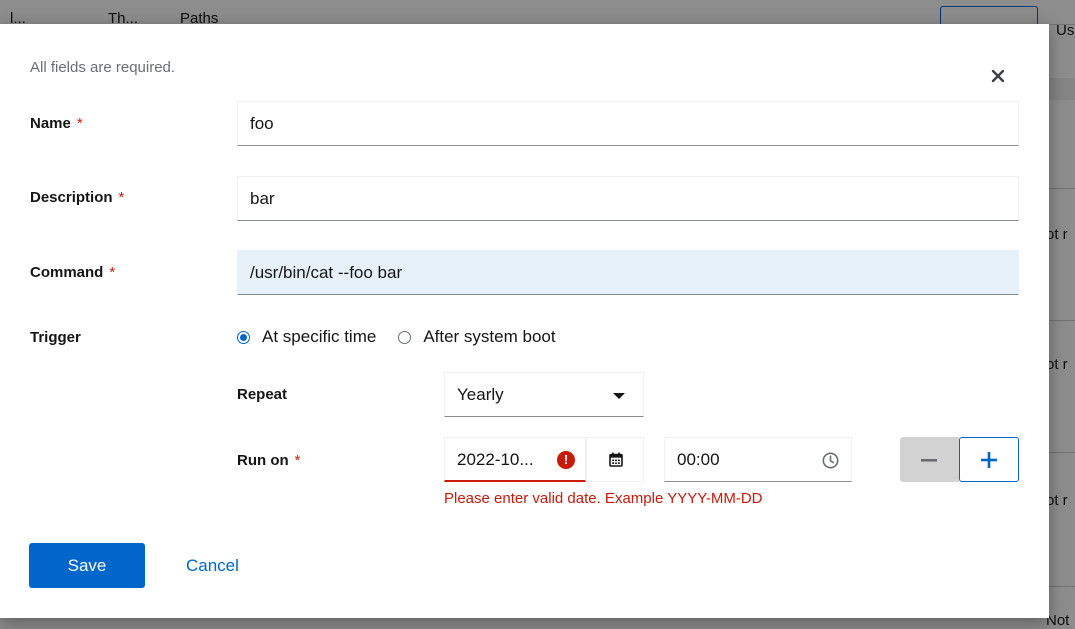 The width and height of the screenshot is (1075, 629). Describe the element at coordinates (698, 459) in the screenshot. I see `time-value: 00:00` at that location.